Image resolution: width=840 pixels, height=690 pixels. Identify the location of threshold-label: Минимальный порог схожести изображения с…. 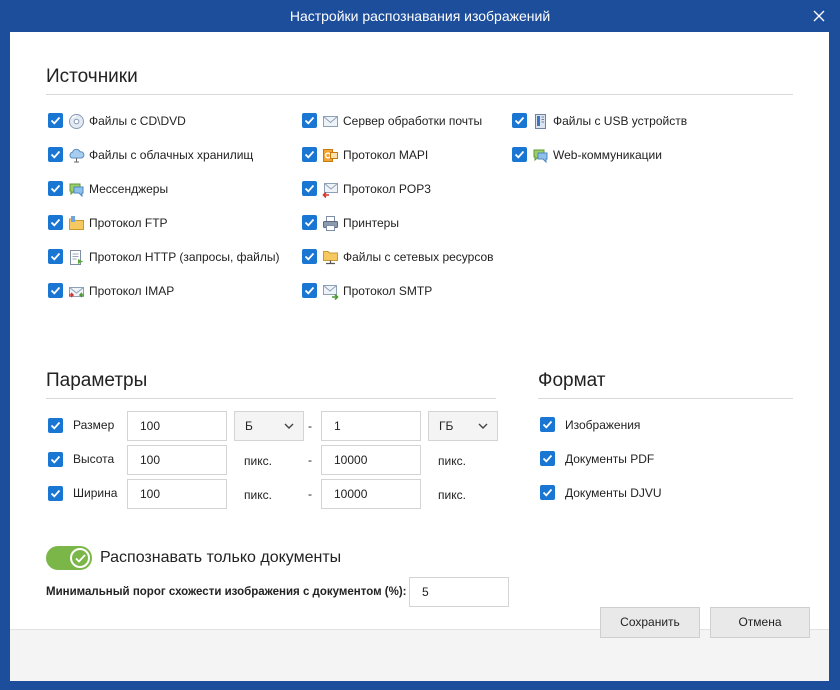
(226, 592).